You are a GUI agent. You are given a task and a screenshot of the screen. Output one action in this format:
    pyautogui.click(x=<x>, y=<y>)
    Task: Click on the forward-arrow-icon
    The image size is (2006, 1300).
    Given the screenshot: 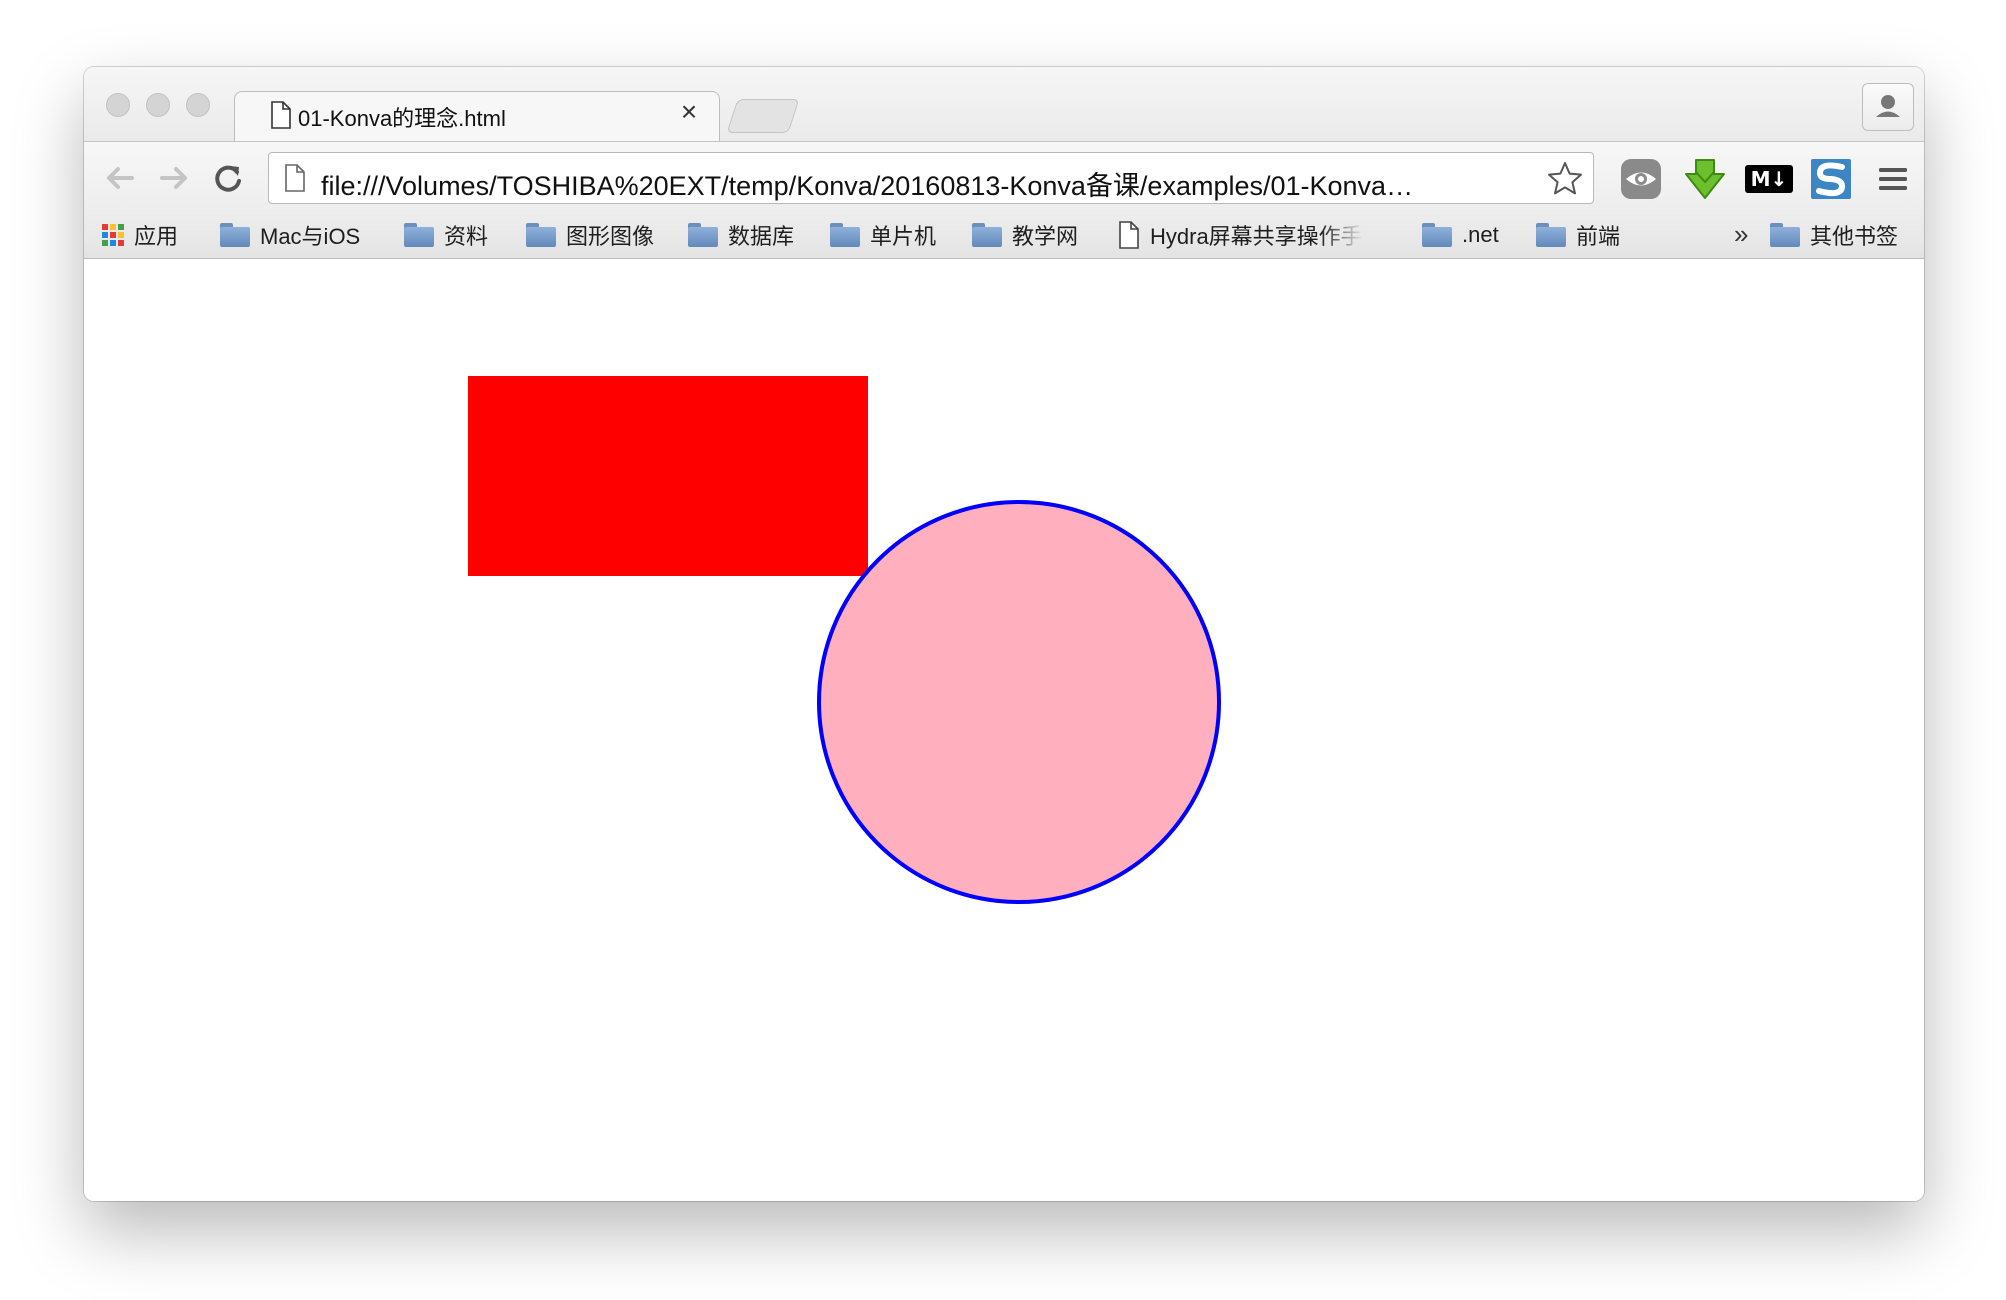 What is the action you would take?
    pyautogui.click(x=174, y=178)
    